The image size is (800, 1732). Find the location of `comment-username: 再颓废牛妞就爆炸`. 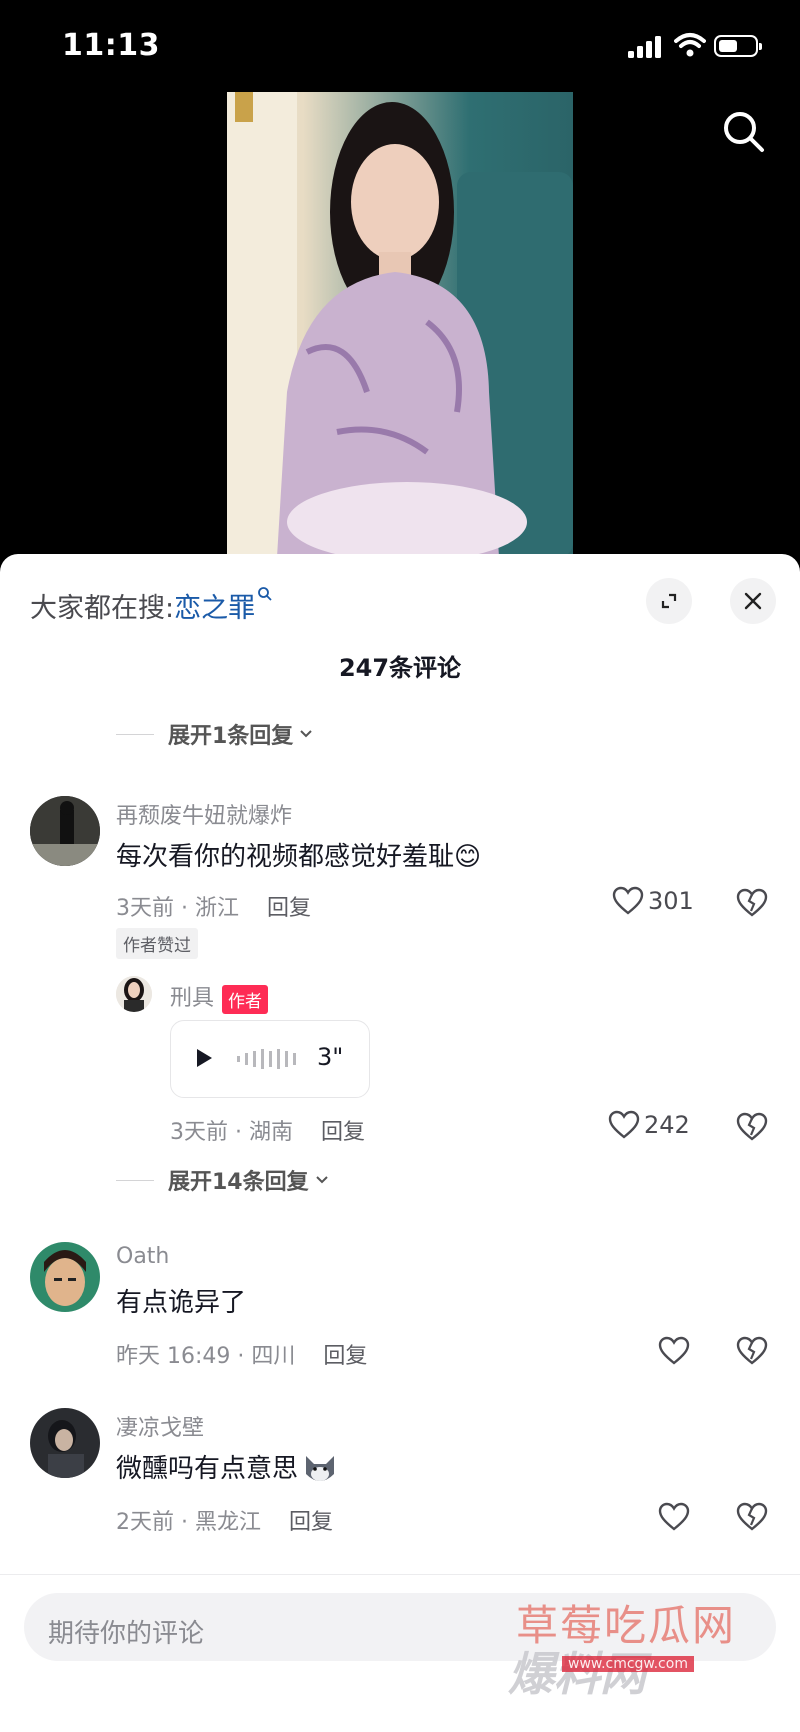

comment-username: 再颓废牛妞就爆炸 is located at coordinates (204, 814).